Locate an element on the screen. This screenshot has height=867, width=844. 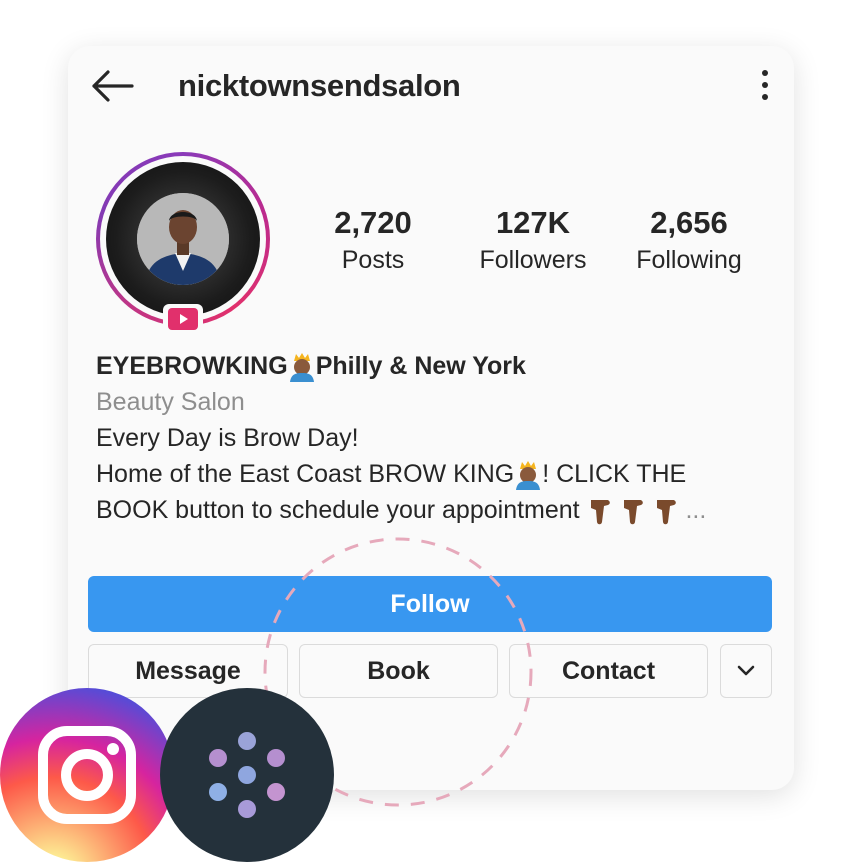
stat-label: Posts is located at coordinates (373, 260).